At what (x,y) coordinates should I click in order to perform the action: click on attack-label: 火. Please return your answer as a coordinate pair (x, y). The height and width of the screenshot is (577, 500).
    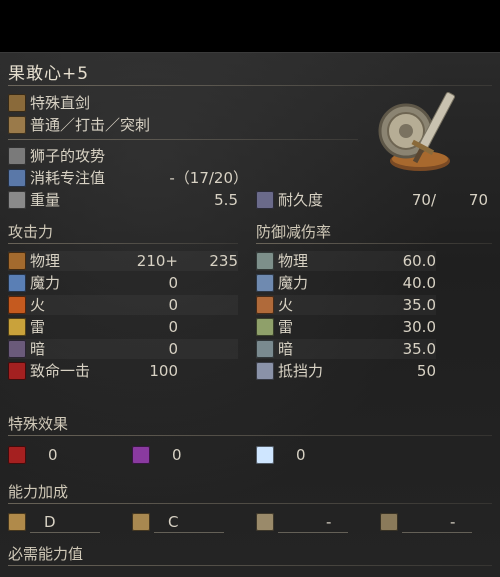
    Looking at the image, I should click on (38, 305).